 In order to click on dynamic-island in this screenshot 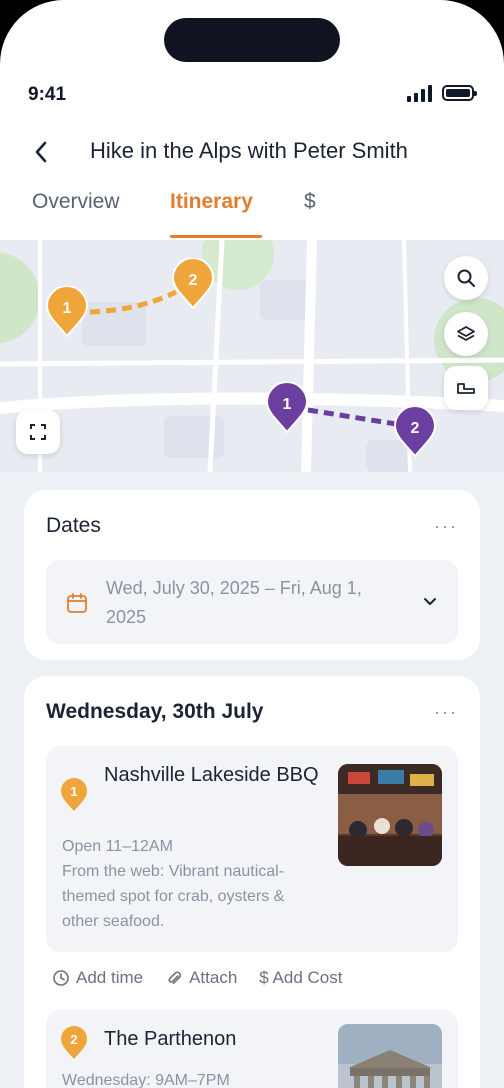, I will do `click(252, 40)`.